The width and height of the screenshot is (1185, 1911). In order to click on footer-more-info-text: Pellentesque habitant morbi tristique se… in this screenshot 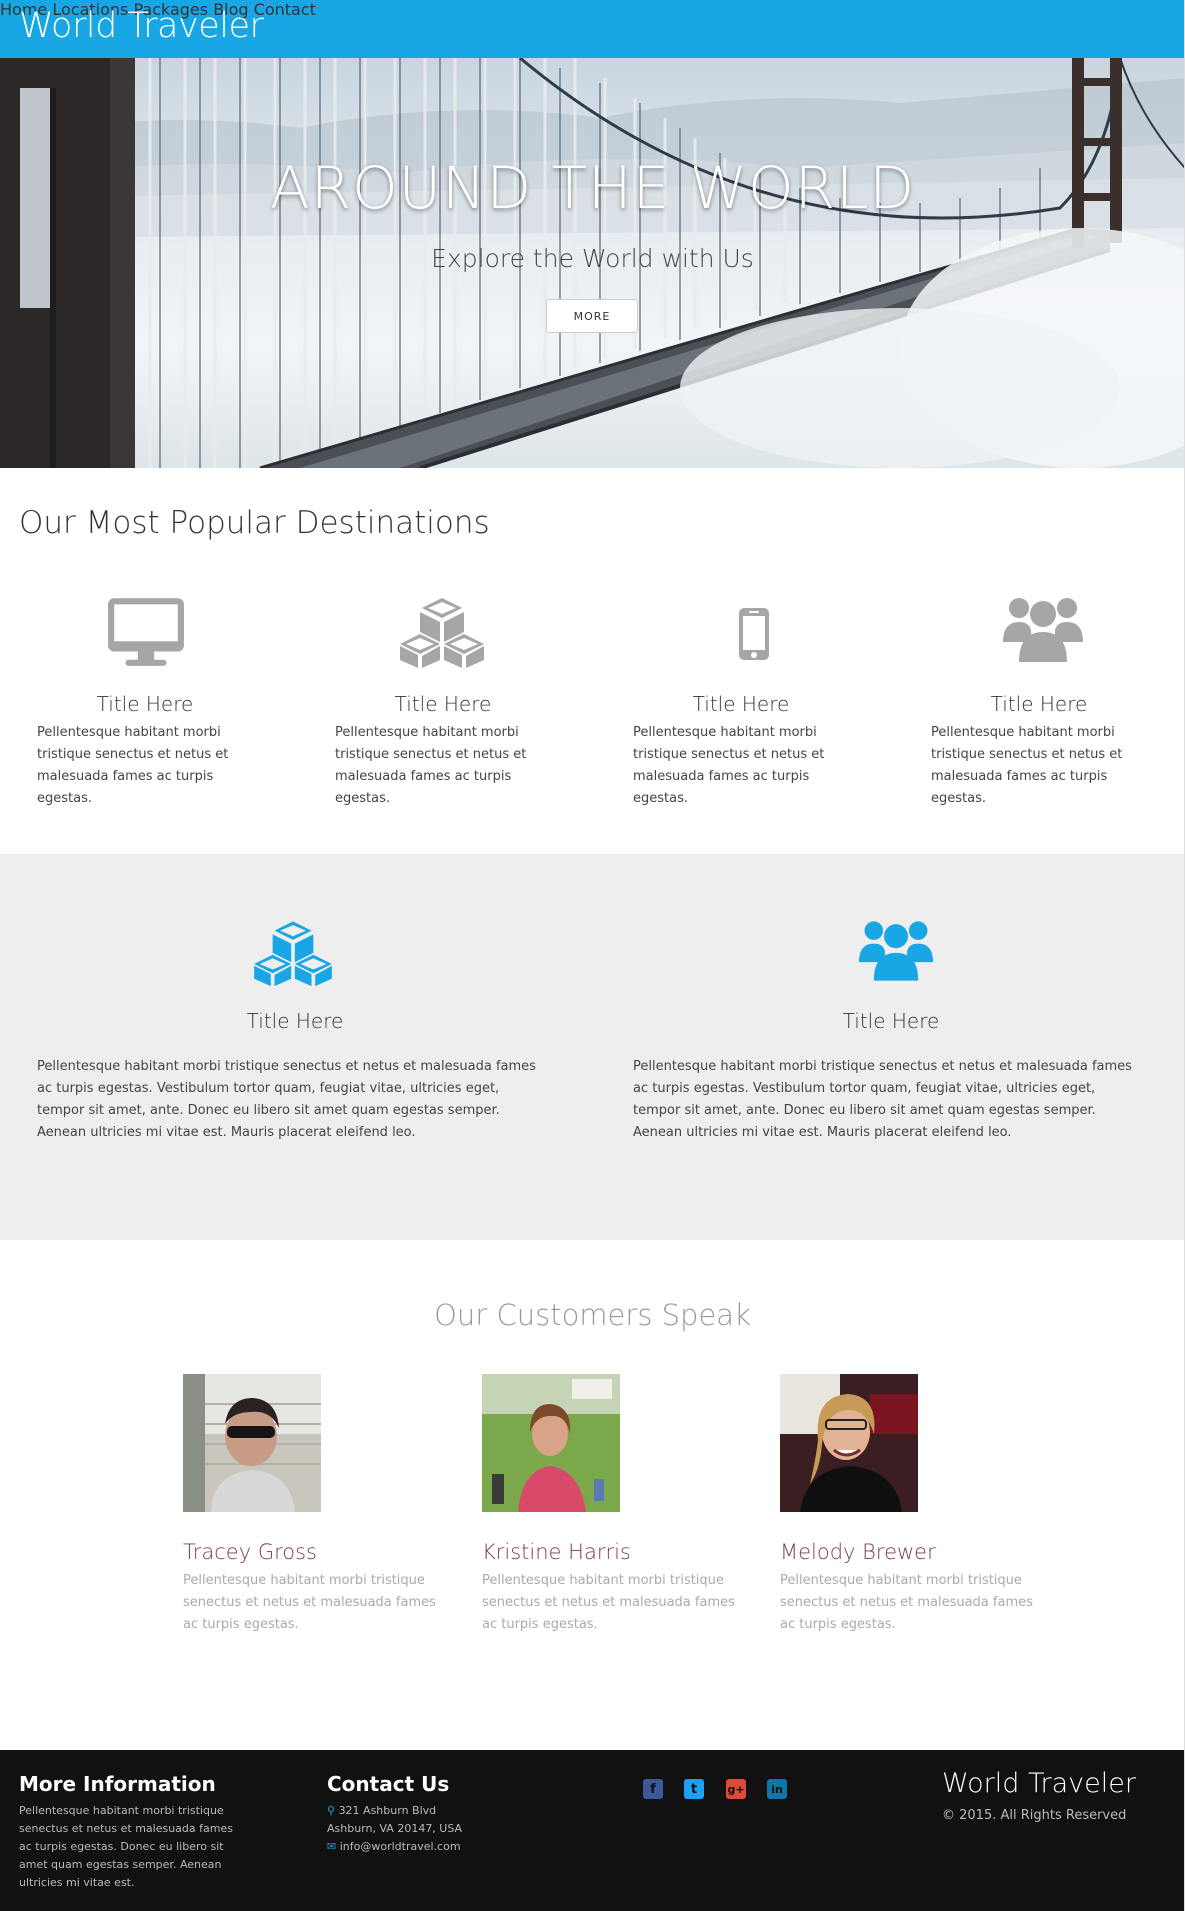, I will do `click(126, 1846)`.